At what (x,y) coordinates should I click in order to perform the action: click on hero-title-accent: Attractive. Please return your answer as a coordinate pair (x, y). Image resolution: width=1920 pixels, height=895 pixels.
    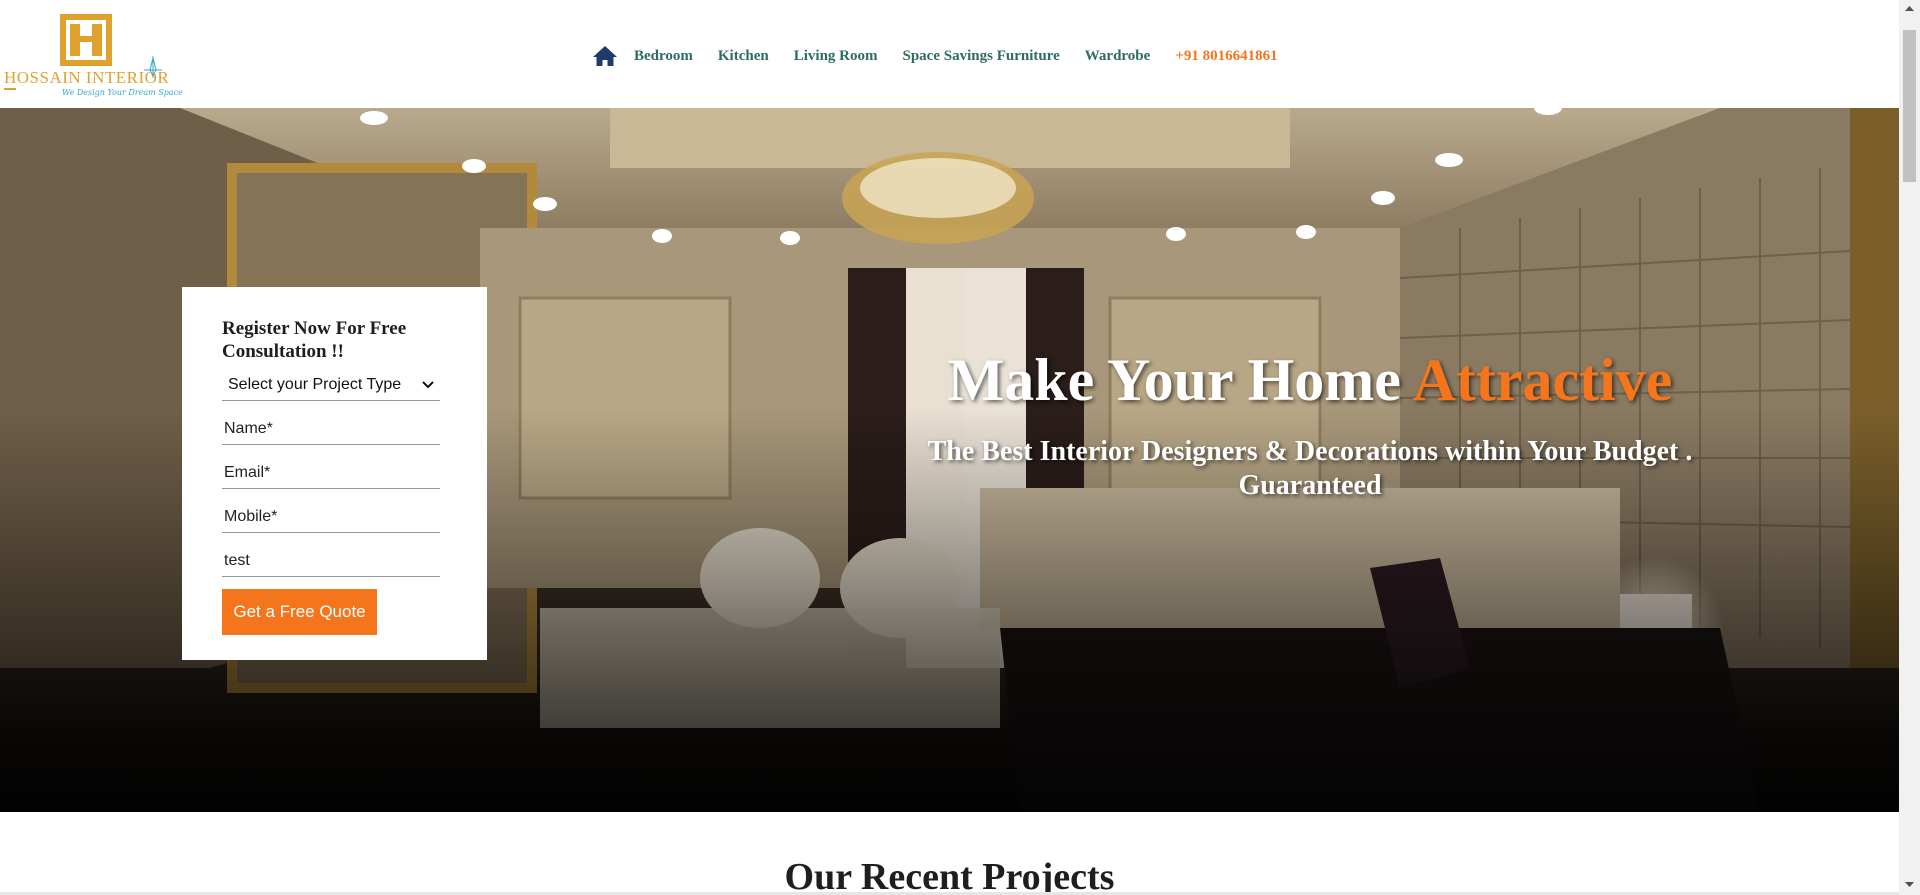
    Looking at the image, I should click on (1542, 380).